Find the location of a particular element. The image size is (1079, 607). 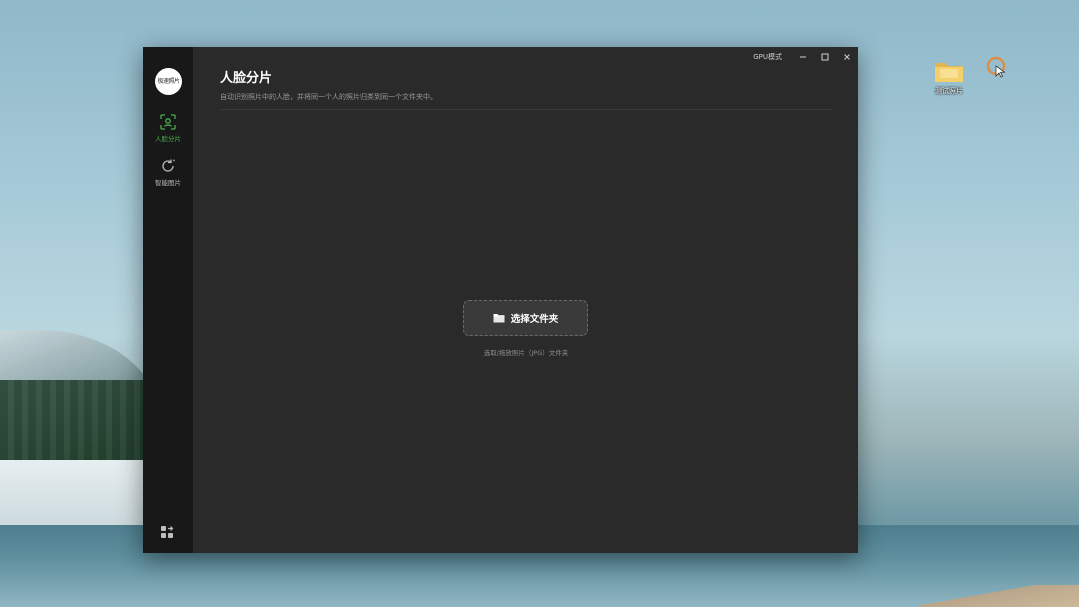

folder-open-icon is located at coordinates (499, 318).